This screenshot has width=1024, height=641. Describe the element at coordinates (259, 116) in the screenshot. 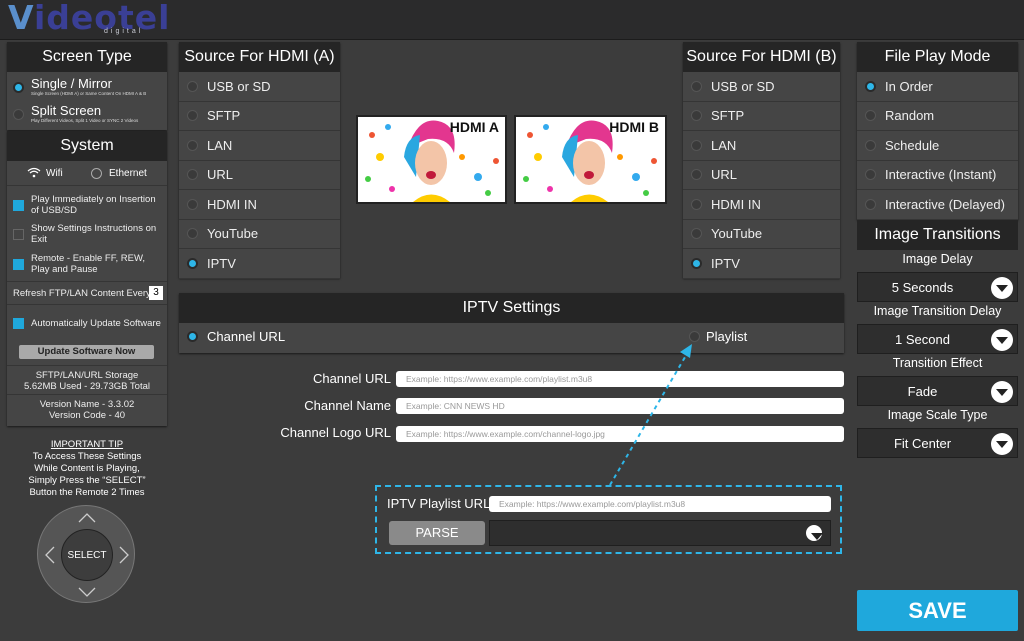

I see `hdmi-a-option: SFTP` at that location.